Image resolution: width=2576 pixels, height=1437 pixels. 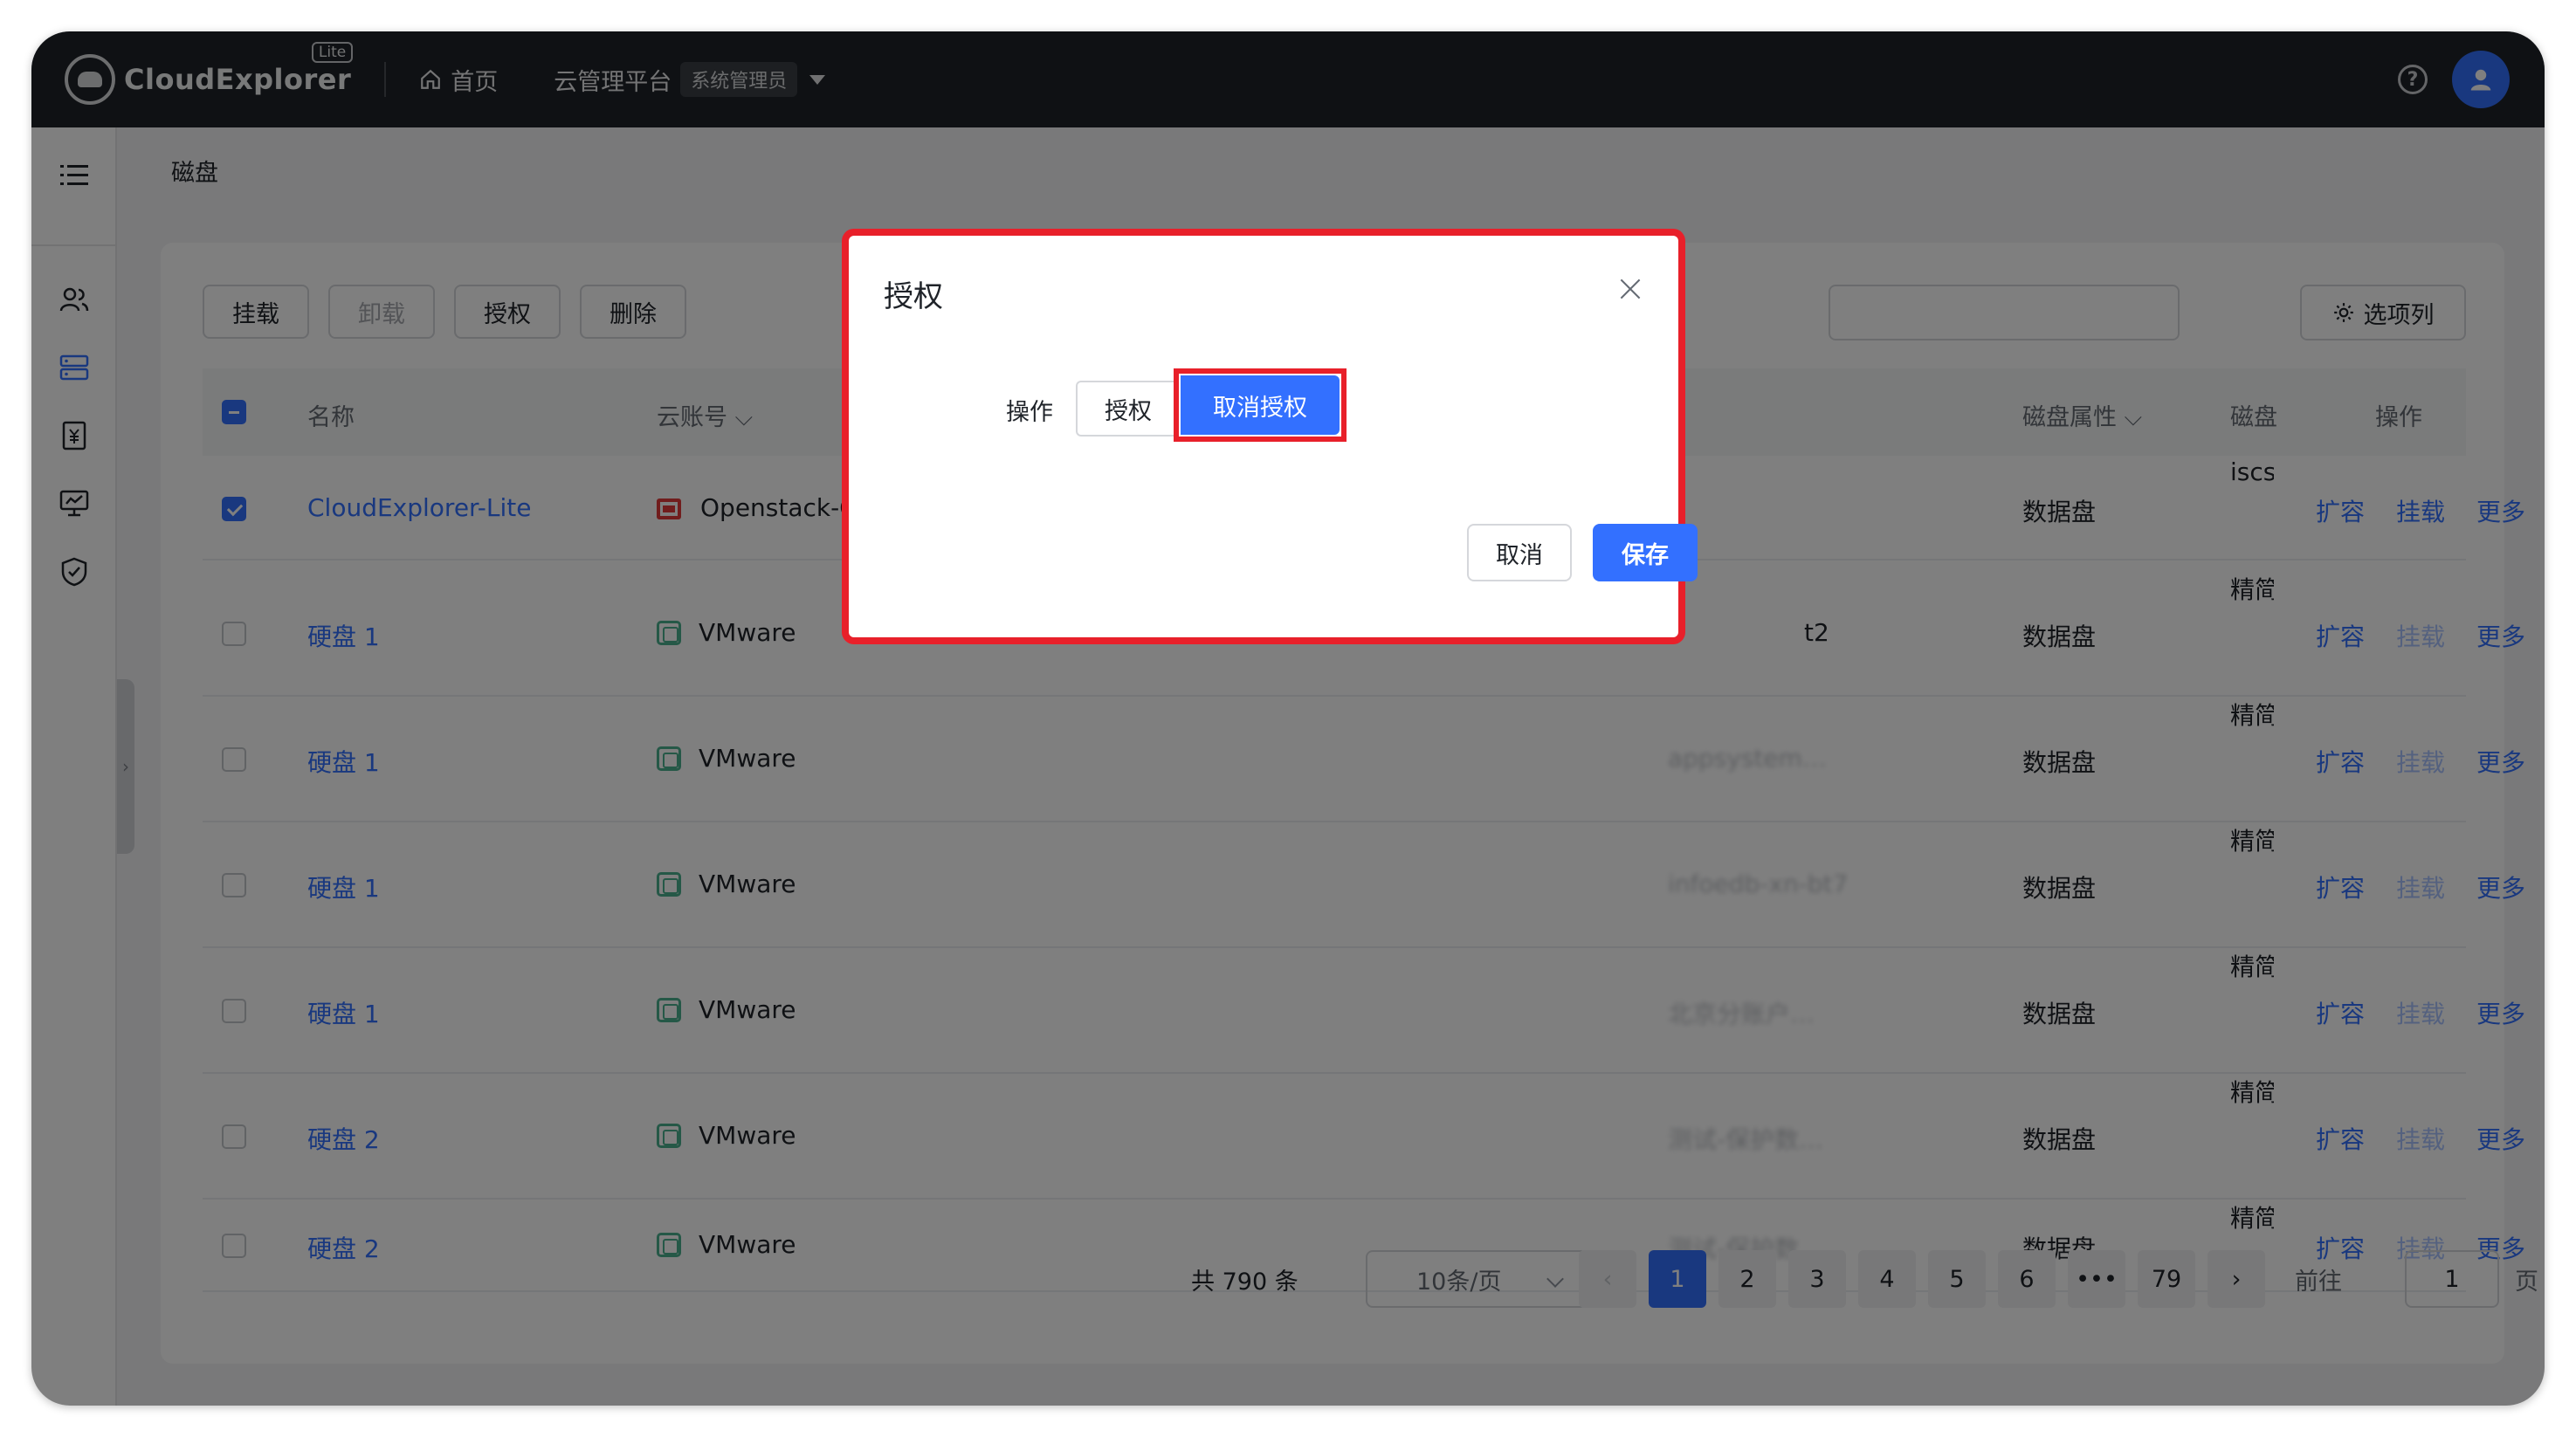 I want to click on cancel-button: 取消, so click(x=1519, y=552).